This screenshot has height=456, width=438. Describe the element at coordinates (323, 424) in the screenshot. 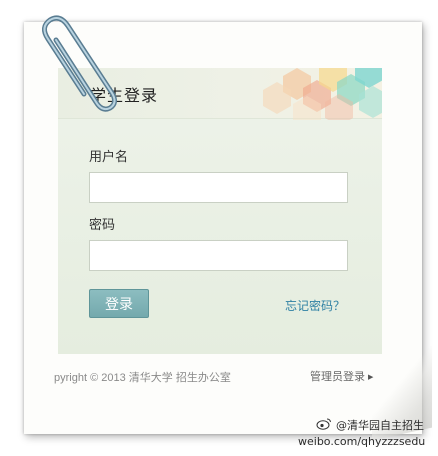

I see `weibo-logo-icon` at that location.